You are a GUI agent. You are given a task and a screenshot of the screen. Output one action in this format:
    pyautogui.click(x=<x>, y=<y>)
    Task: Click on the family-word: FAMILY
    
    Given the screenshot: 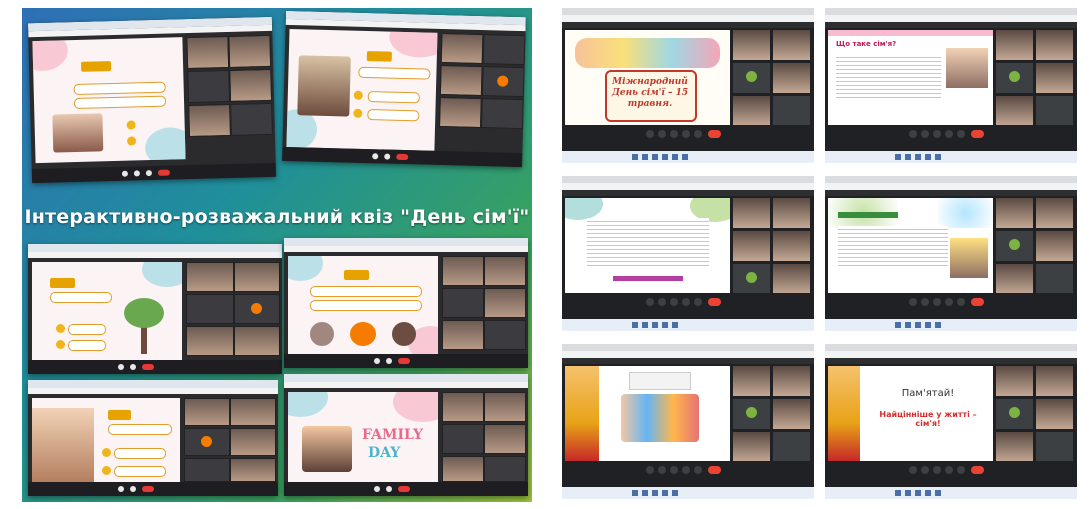 What is the action you would take?
    pyautogui.click(x=392, y=435)
    